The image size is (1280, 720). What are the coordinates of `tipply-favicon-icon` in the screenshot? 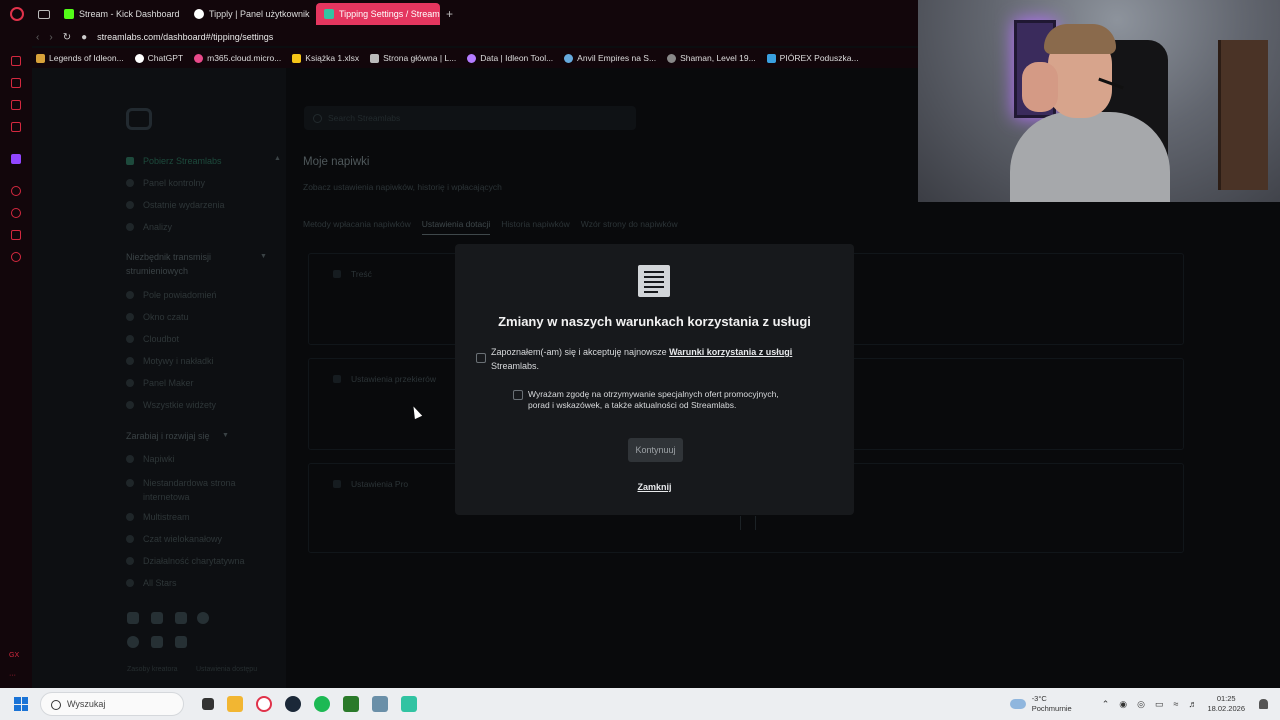 It's located at (199, 14).